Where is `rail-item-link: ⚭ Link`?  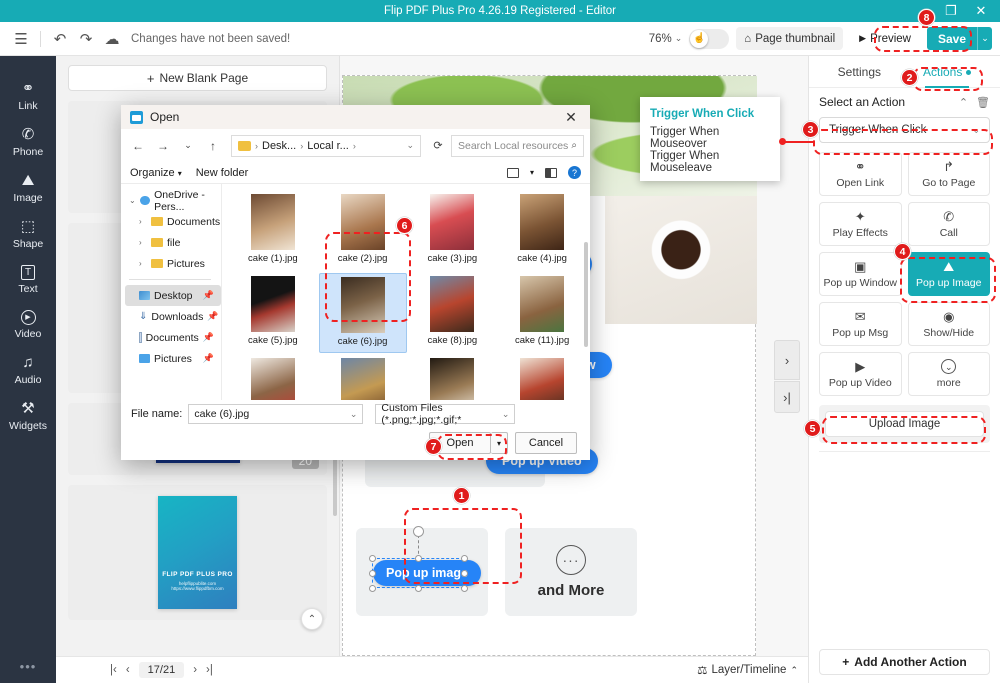 rail-item-link: ⚭ Link is located at coordinates (28, 97).